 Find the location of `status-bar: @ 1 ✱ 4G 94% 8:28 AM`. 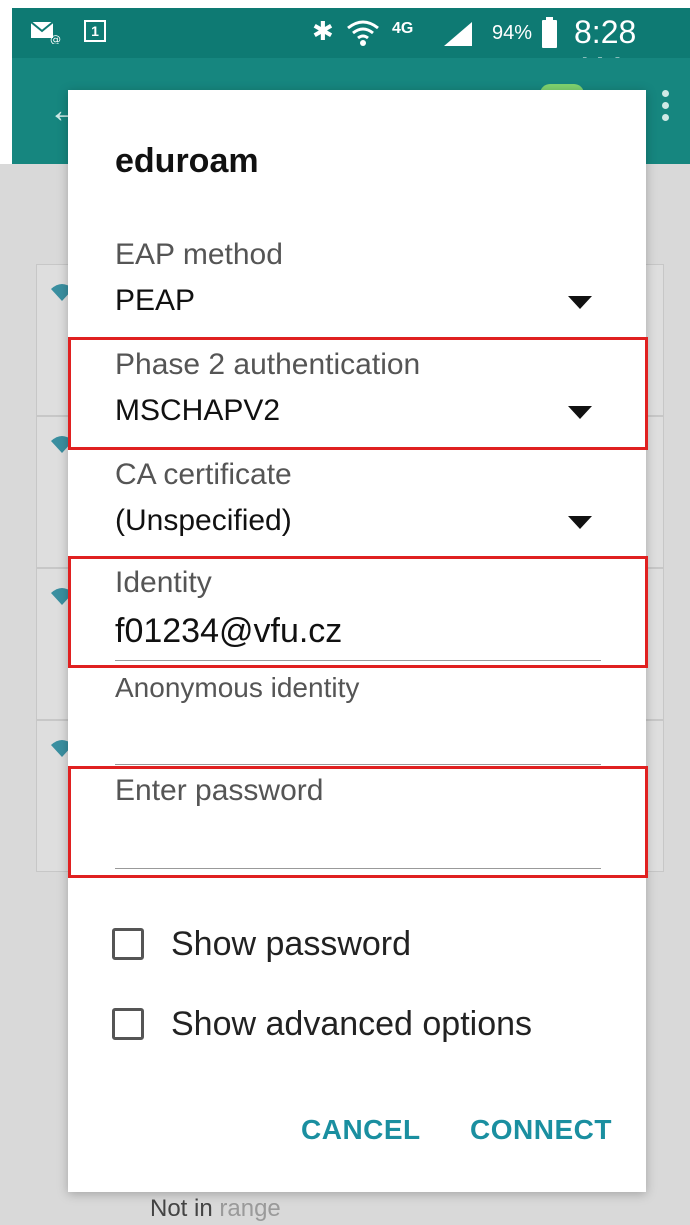

status-bar: @ 1 ✱ 4G 94% 8:28 AM is located at coordinates (351, 47).